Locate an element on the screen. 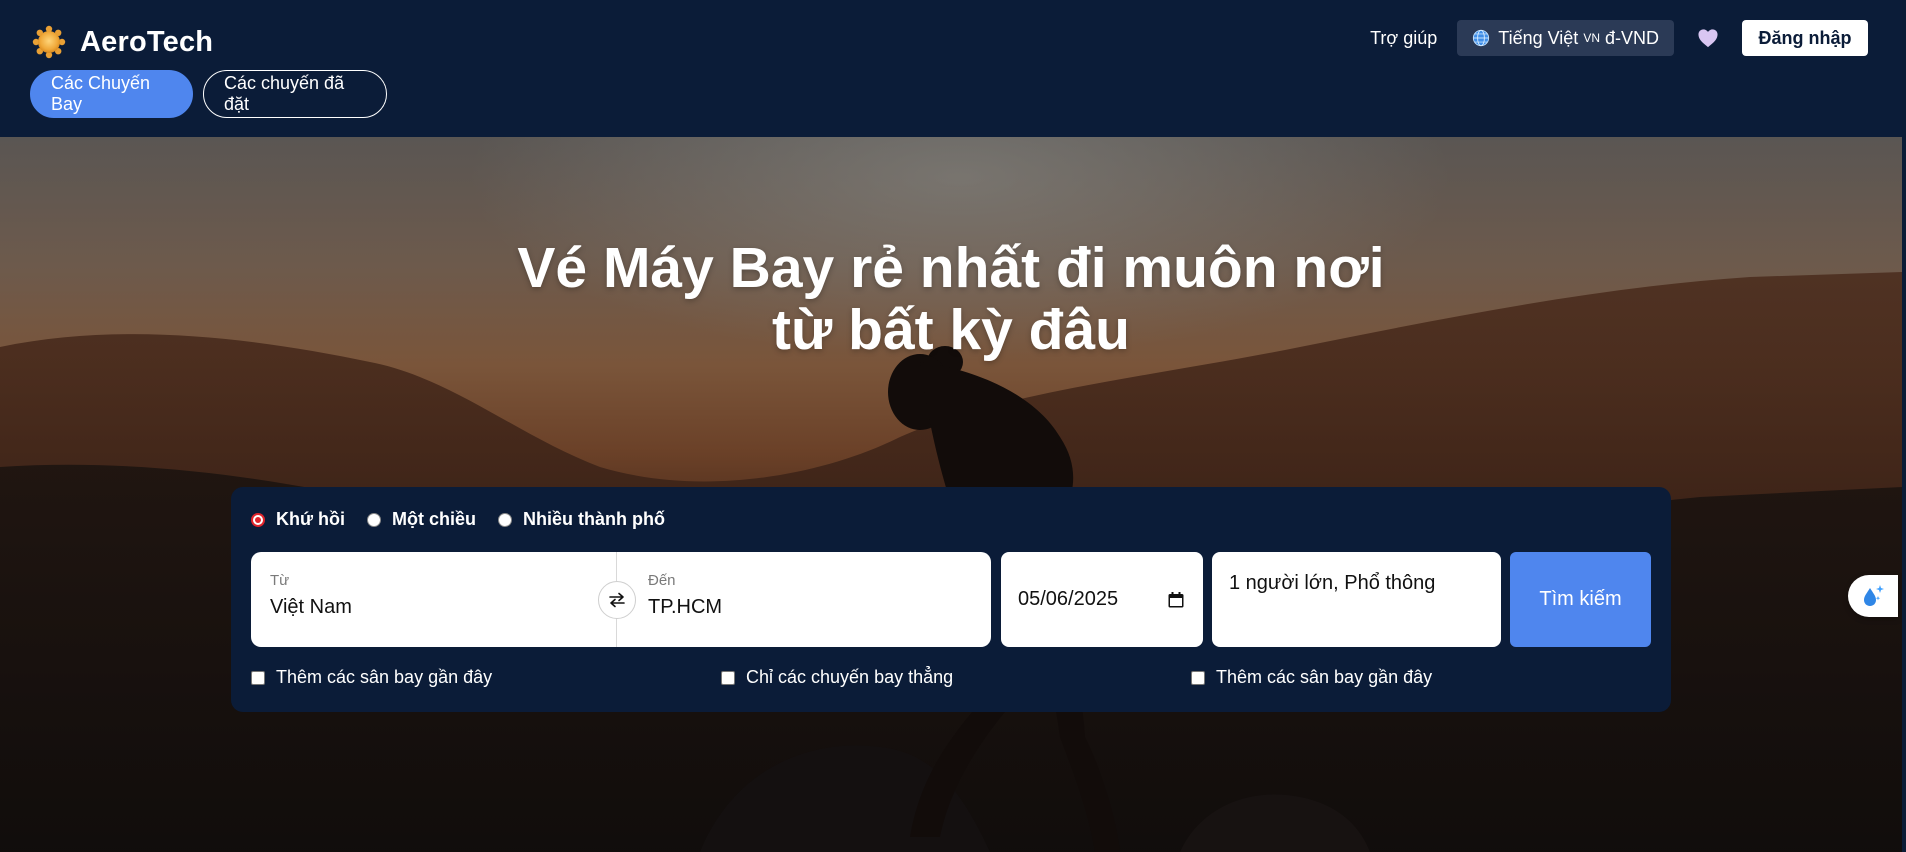 The height and width of the screenshot is (852, 1906). departure-date-field: 05/06/2025 is located at coordinates (1102, 599).